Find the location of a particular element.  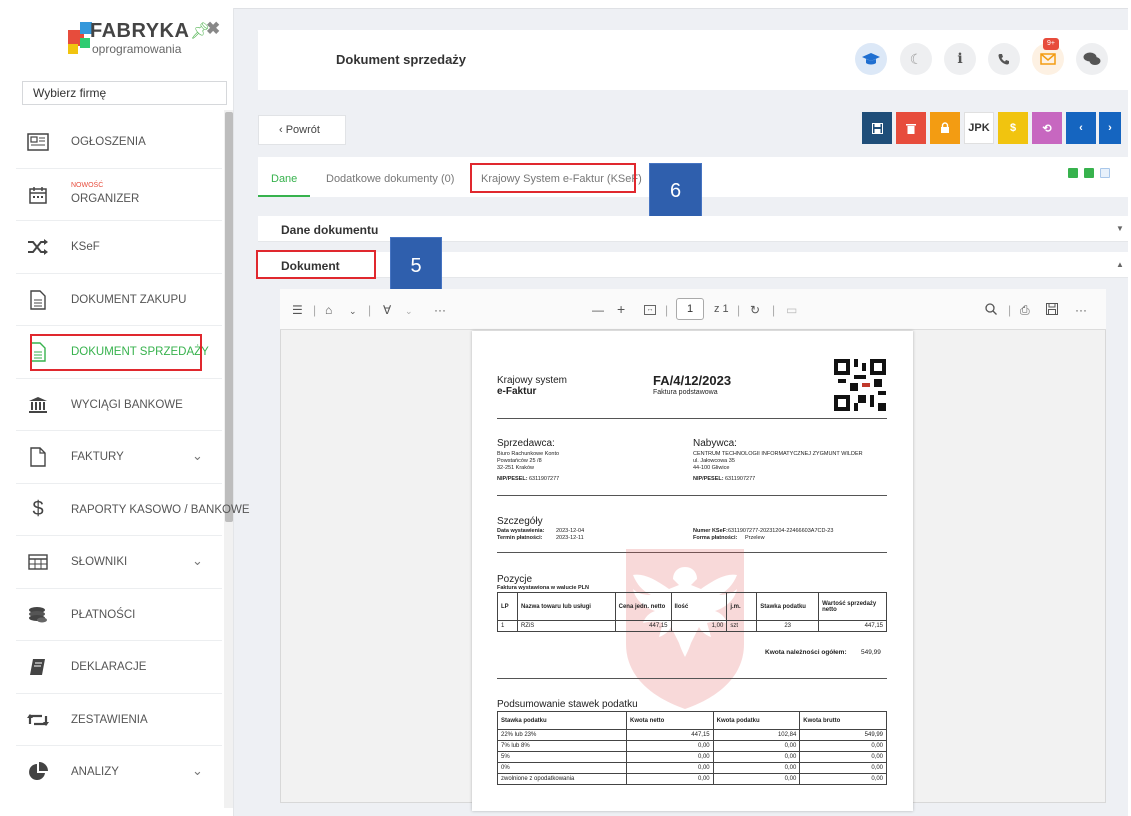

calendar-icon is located at coordinates (38, 195).